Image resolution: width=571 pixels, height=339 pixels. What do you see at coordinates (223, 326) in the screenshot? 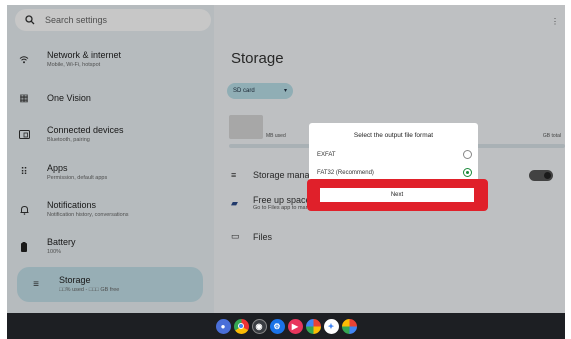
I see `launcher-icon: ●` at bounding box center [223, 326].